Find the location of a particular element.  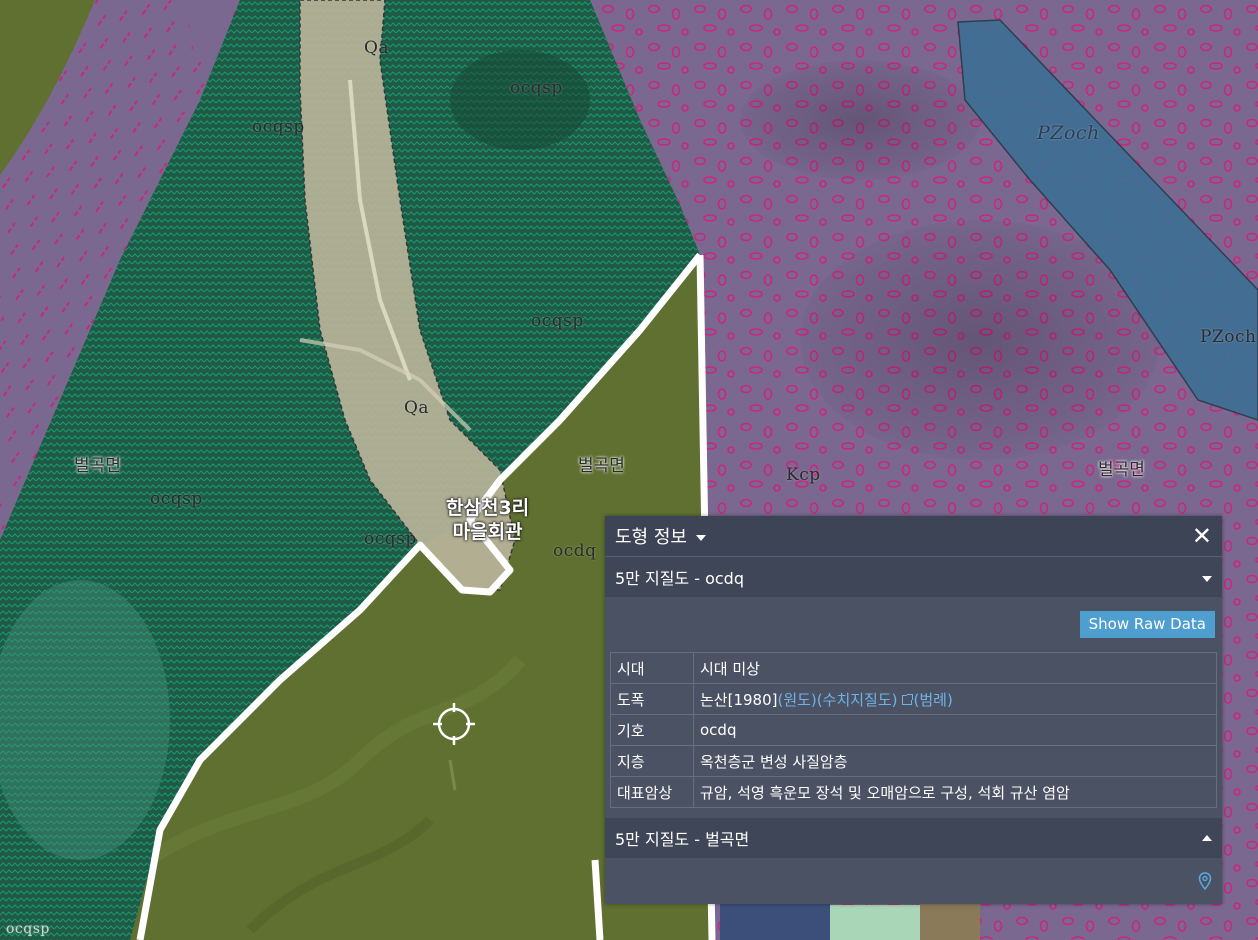

panel-title: 도형 정보 is located at coordinates (651, 536).